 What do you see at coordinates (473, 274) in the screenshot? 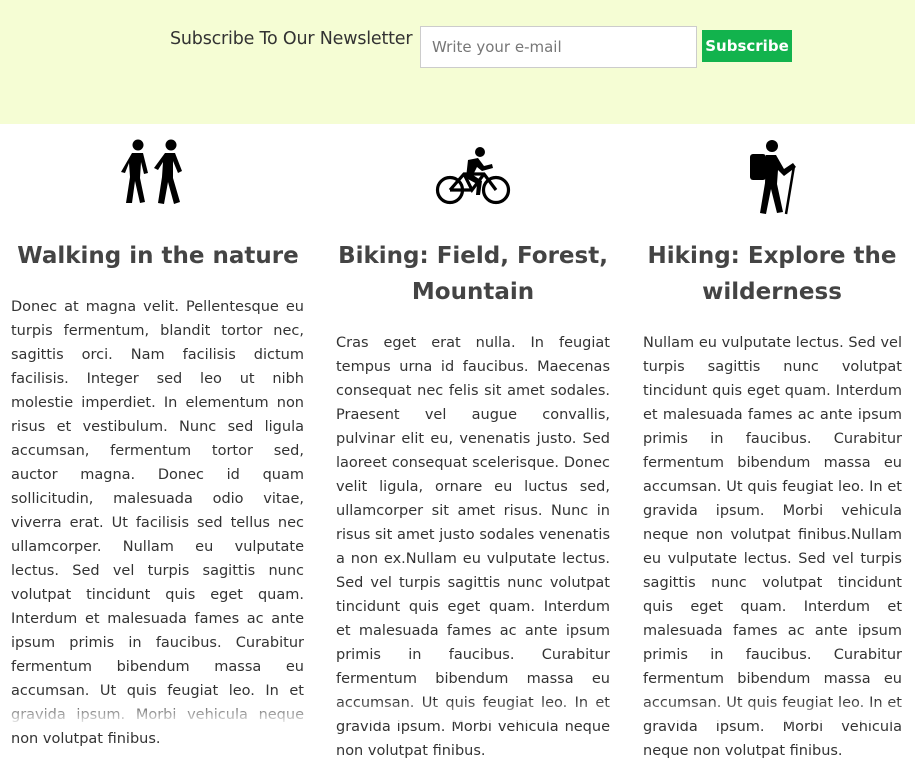
I see `feature-title: Biking: Field, Forest, Mountain` at bounding box center [473, 274].